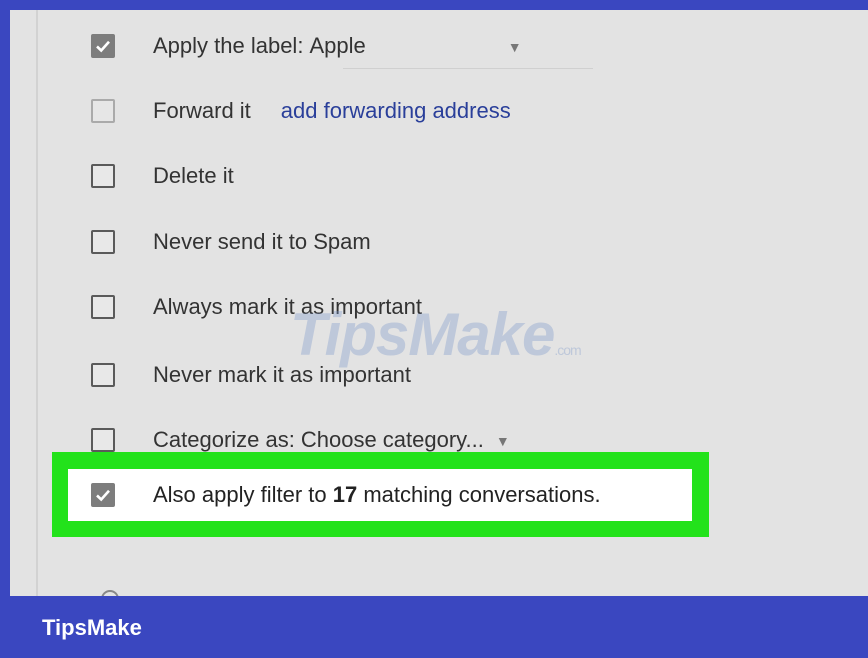 Image resolution: width=868 pixels, height=658 pixels. I want to click on apply-existing-checkbox, so click(103, 495).